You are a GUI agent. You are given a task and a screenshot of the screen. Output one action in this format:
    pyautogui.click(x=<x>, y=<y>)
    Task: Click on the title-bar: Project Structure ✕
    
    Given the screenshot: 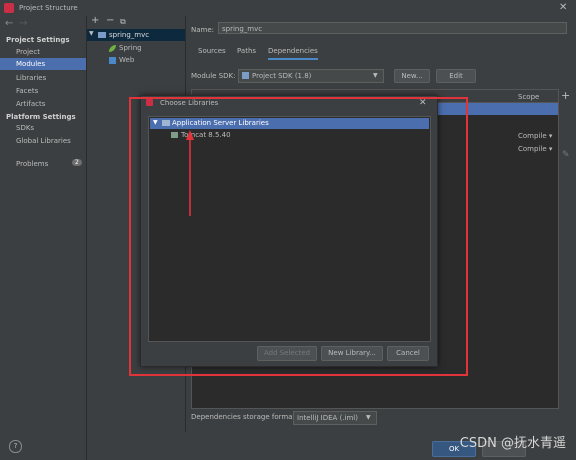 What is the action you would take?
    pyautogui.click(x=288, y=8)
    